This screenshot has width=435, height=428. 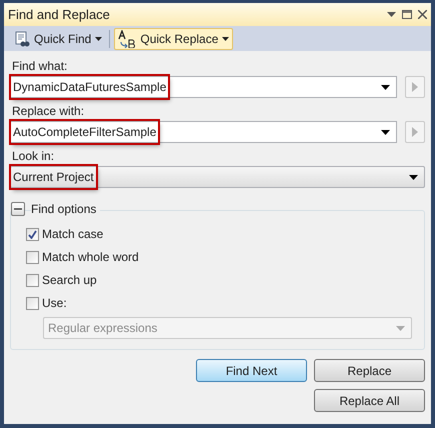 What do you see at coordinates (58, 39) in the screenshot?
I see `toolbar-dropdown-button: Quick Find` at bounding box center [58, 39].